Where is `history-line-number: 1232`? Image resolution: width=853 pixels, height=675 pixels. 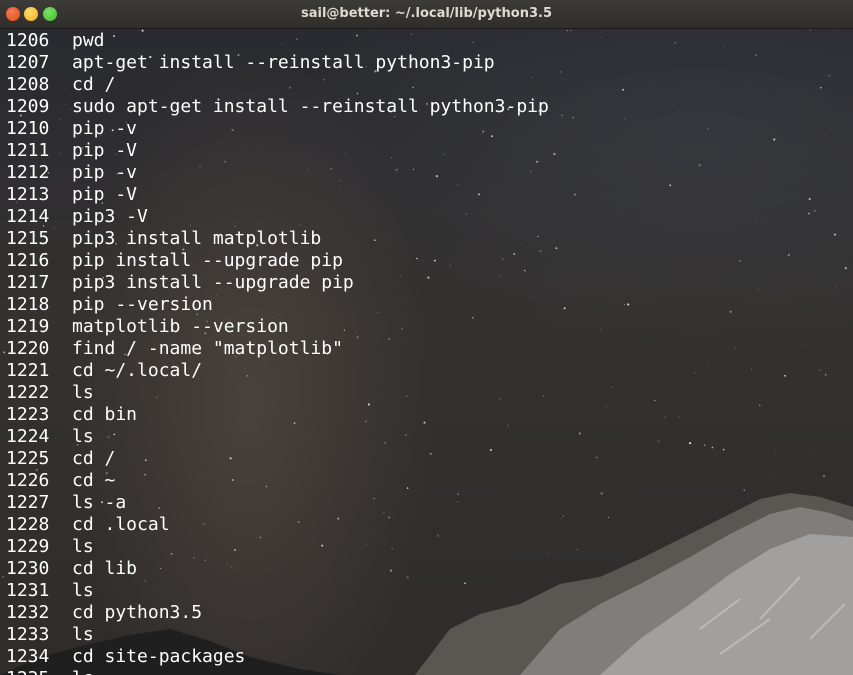
history-line-number: 1232 is located at coordinates (28, 612).